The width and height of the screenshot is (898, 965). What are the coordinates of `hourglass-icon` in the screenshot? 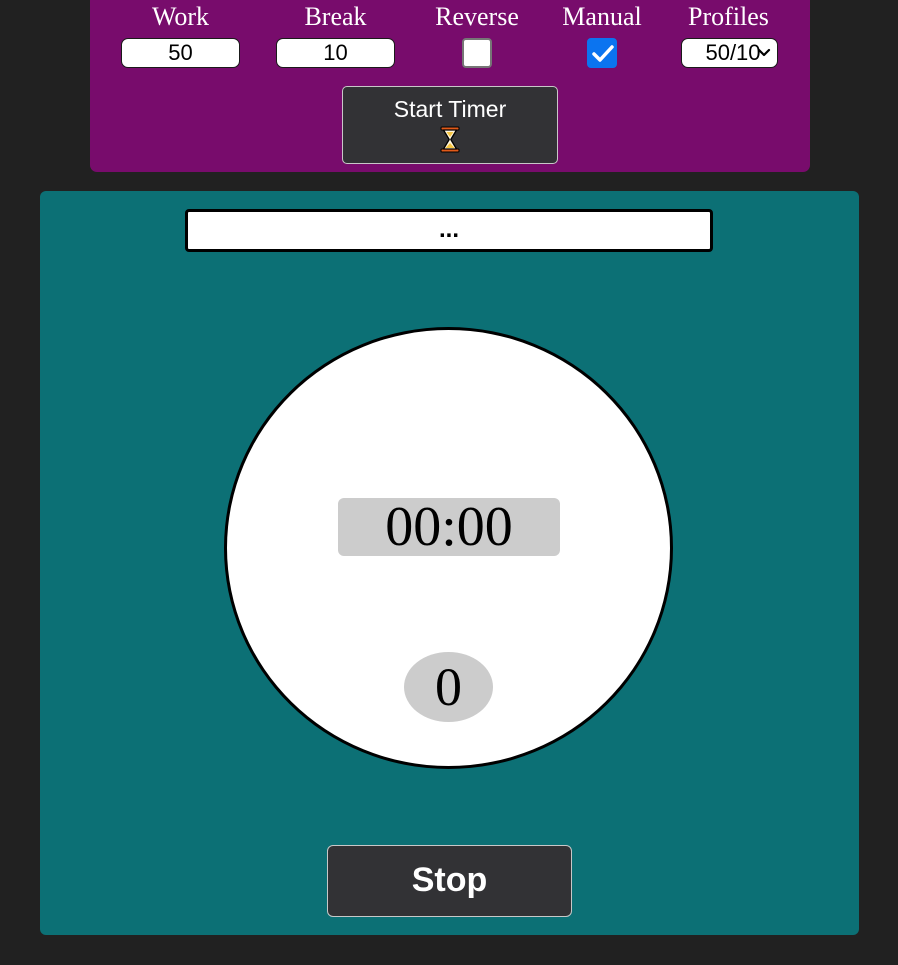 It's located at (450, 139).